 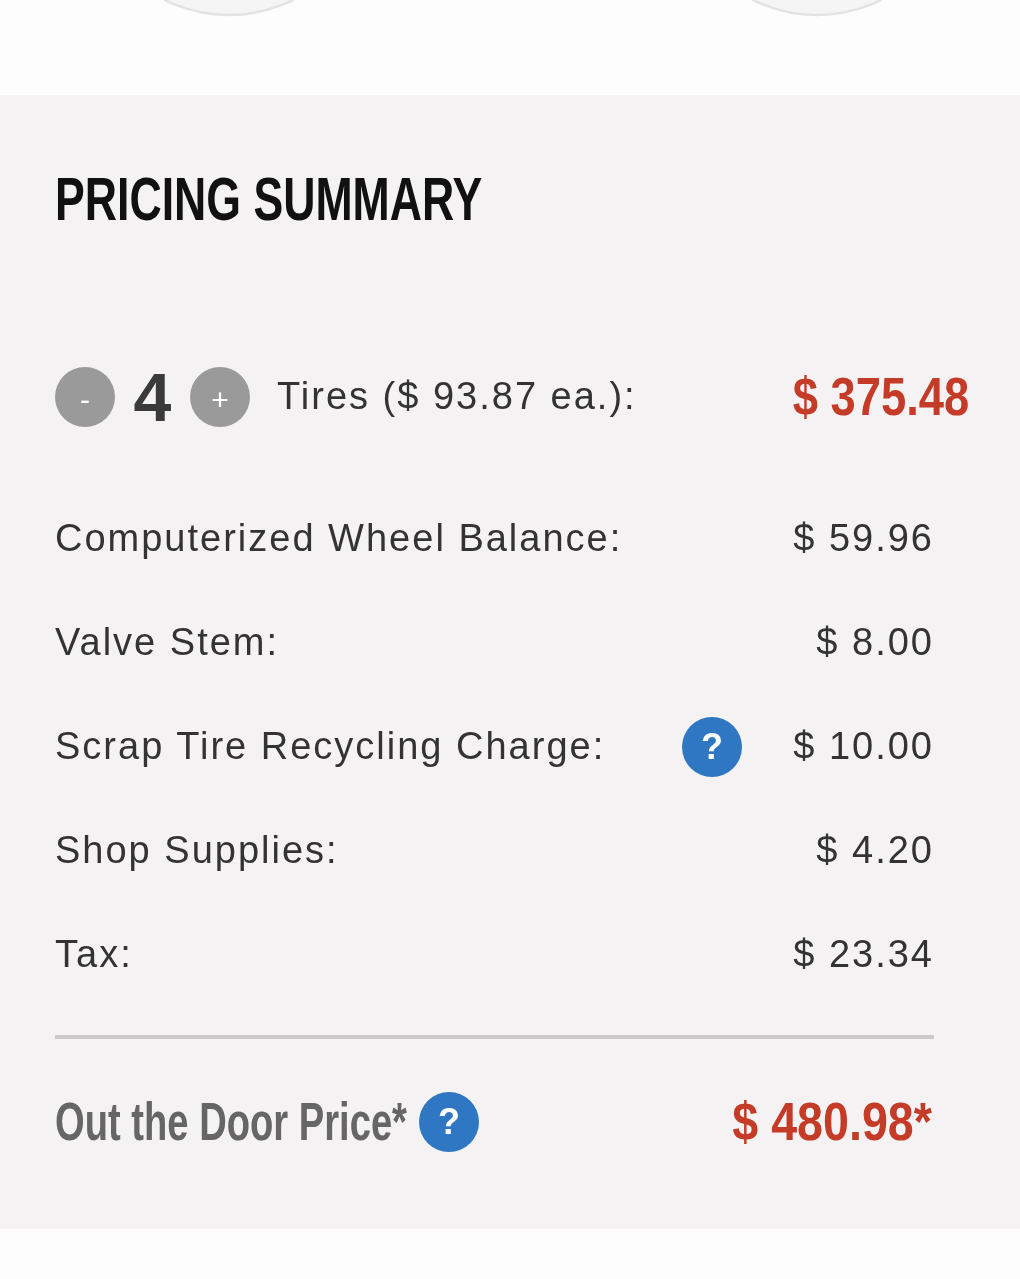 I want to click on total-amount: $ 480.98*, so click(x=832, y=1122).